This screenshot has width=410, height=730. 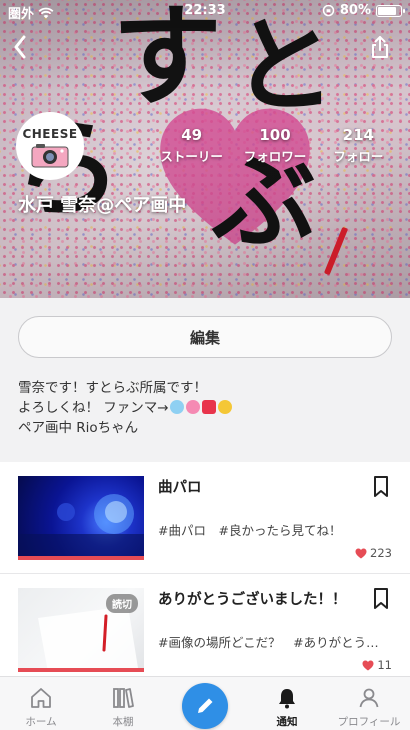 I want to click on chevron-left-icon, so click(x=20, y=47).